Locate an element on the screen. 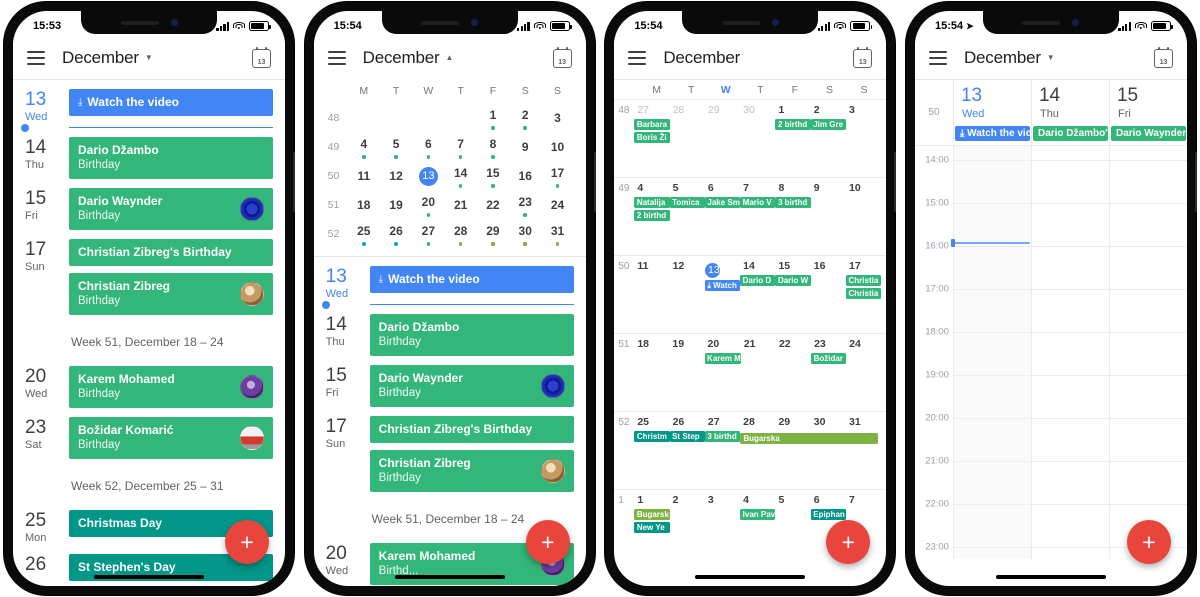 Image resolution: width=1200 pixels, height=597 pixels. event-chip: Jim Gre is located at coordinates (828, 124).